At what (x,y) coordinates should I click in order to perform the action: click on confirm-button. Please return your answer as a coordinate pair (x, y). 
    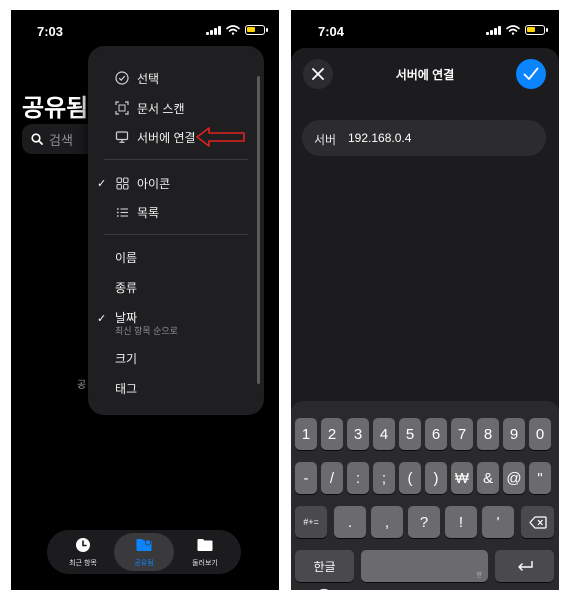
    Looking at the image, I should click on (531, 74).